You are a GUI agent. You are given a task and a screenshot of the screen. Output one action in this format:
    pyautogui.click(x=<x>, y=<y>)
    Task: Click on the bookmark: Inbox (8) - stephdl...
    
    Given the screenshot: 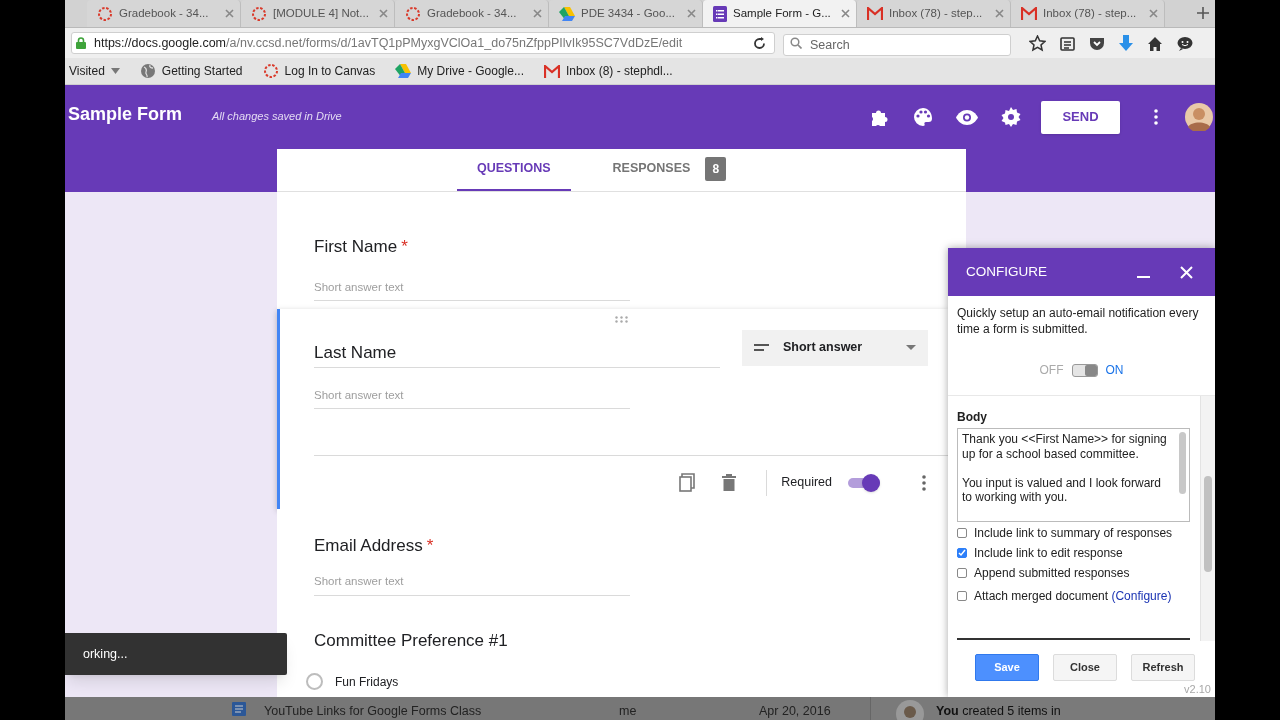 What is the action you would take?
    pyautogui.click(x=608, y=71)
    